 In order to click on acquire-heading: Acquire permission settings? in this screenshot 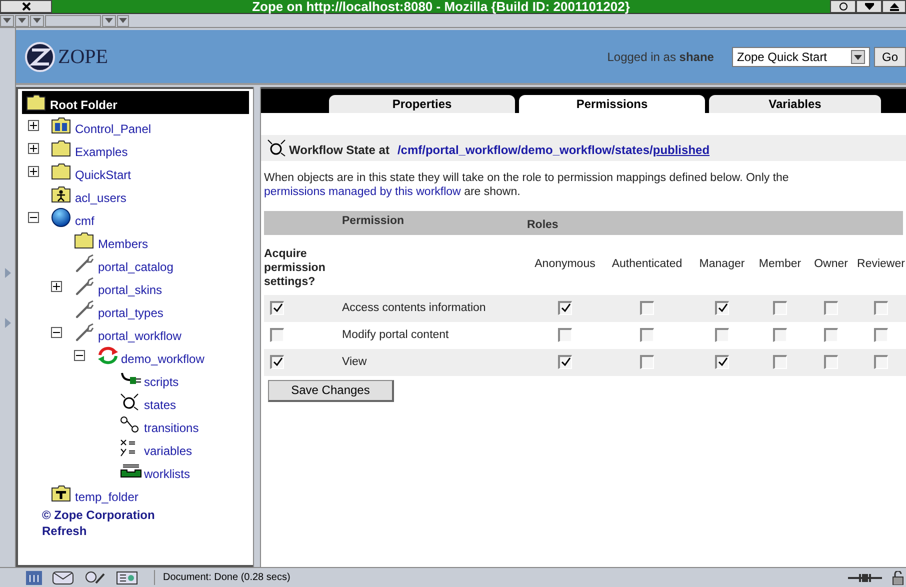, I will do `click(303, 265)`.